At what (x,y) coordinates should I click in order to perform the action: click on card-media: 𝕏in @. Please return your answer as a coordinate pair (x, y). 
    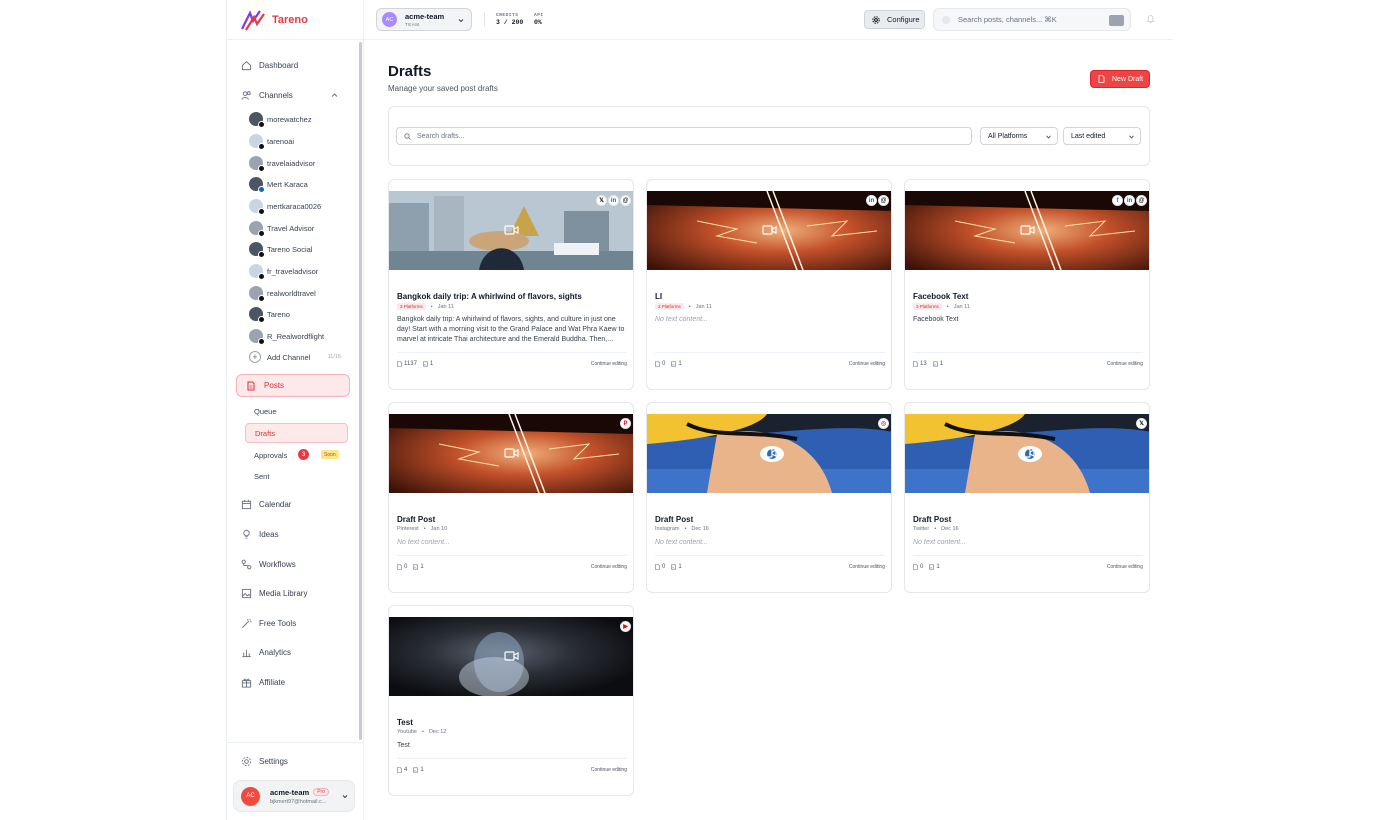
    Looking at the image, I should click on (511, 230).